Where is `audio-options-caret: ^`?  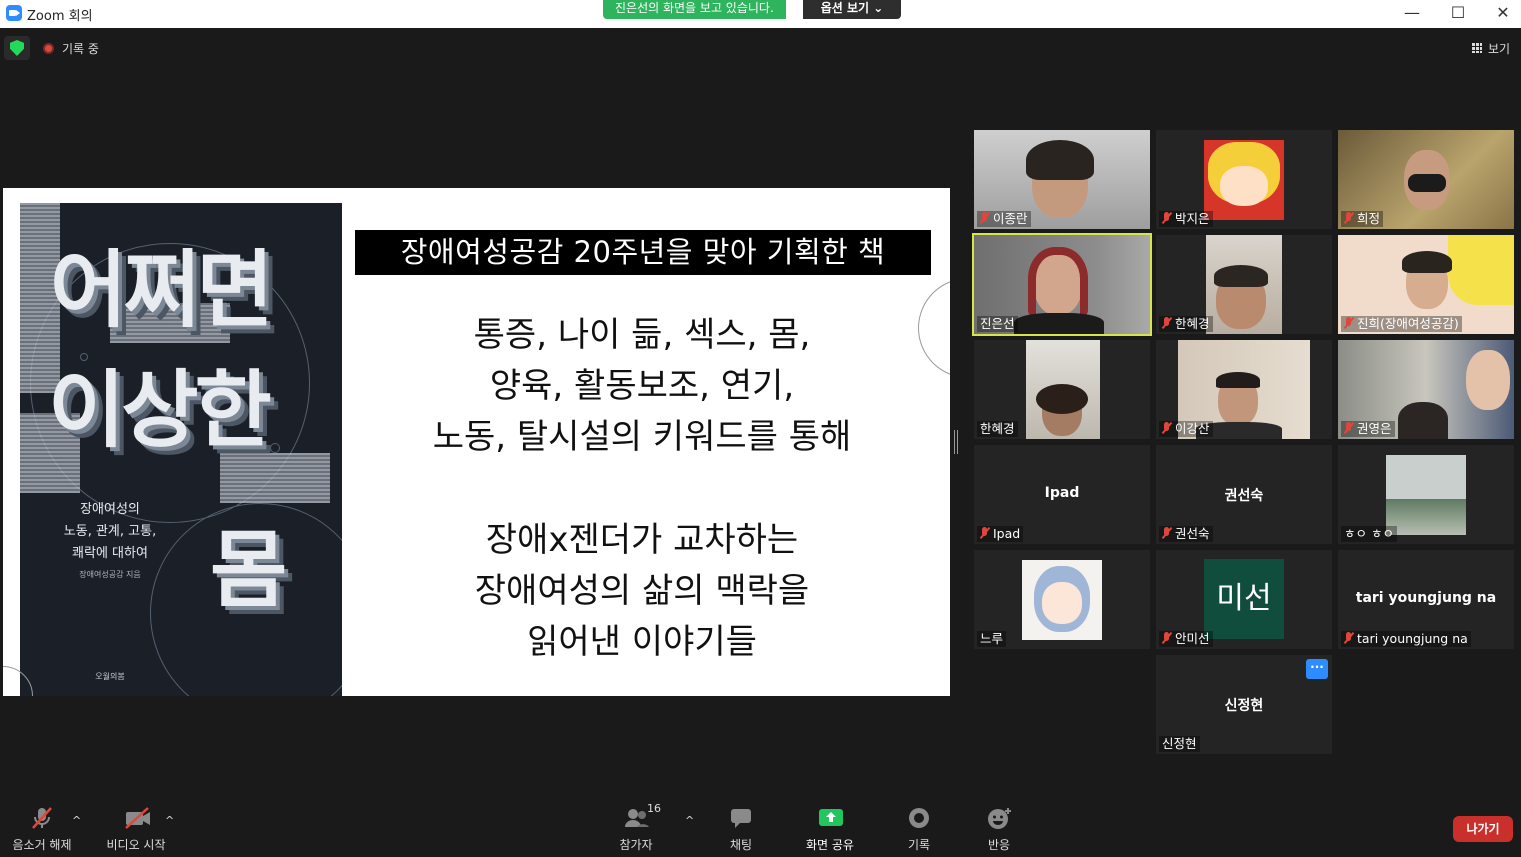
audio-options-caret: ^ is located at coordinates (76, 820).